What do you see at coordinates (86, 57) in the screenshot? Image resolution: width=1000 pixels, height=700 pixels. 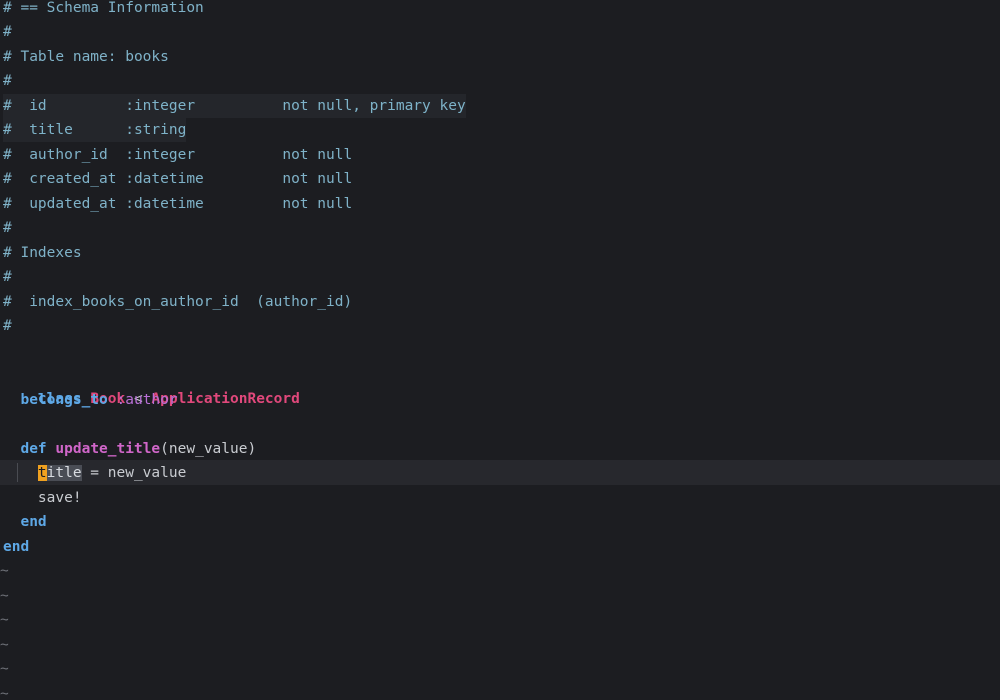 I see `comment-line: # Table name: books` at bounding box center [86, 57].